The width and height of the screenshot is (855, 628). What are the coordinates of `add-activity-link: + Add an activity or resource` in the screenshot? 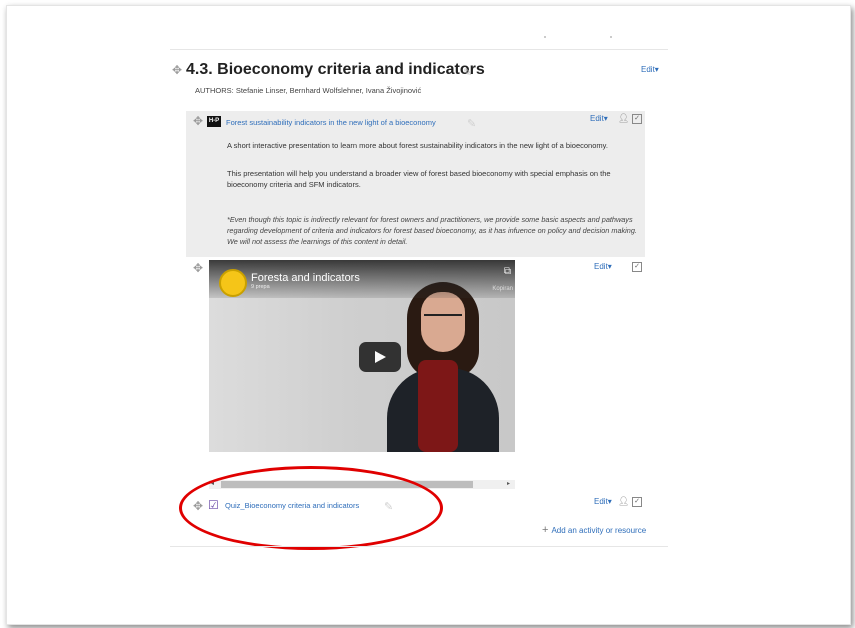 It's located at (594, 530).